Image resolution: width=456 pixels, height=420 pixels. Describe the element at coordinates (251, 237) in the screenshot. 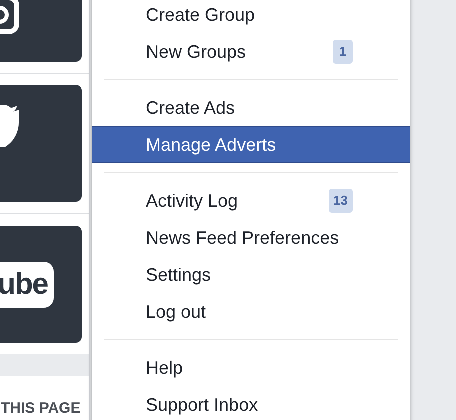

I see `menu-item: News Feed Preferences` at that location.